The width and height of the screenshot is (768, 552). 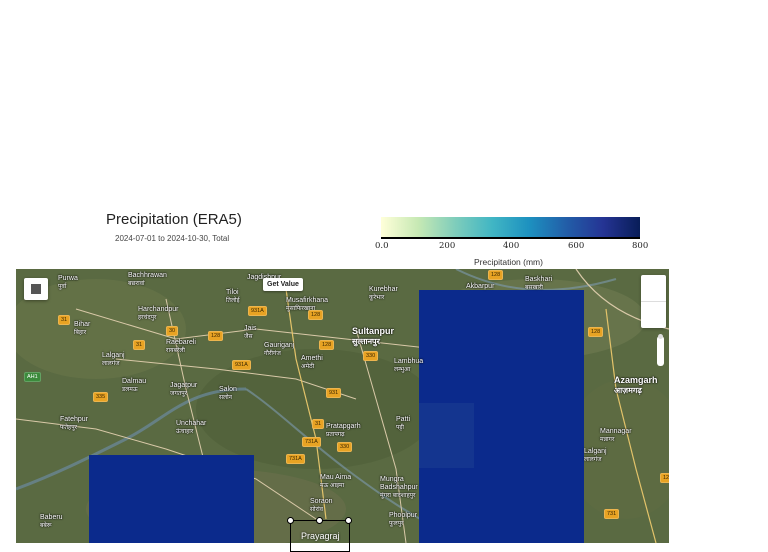 What do you see at coordinates (447, 246) in the screenshot?
I see `colorbar-tick-200: 200` at bounding box center [447, 246].